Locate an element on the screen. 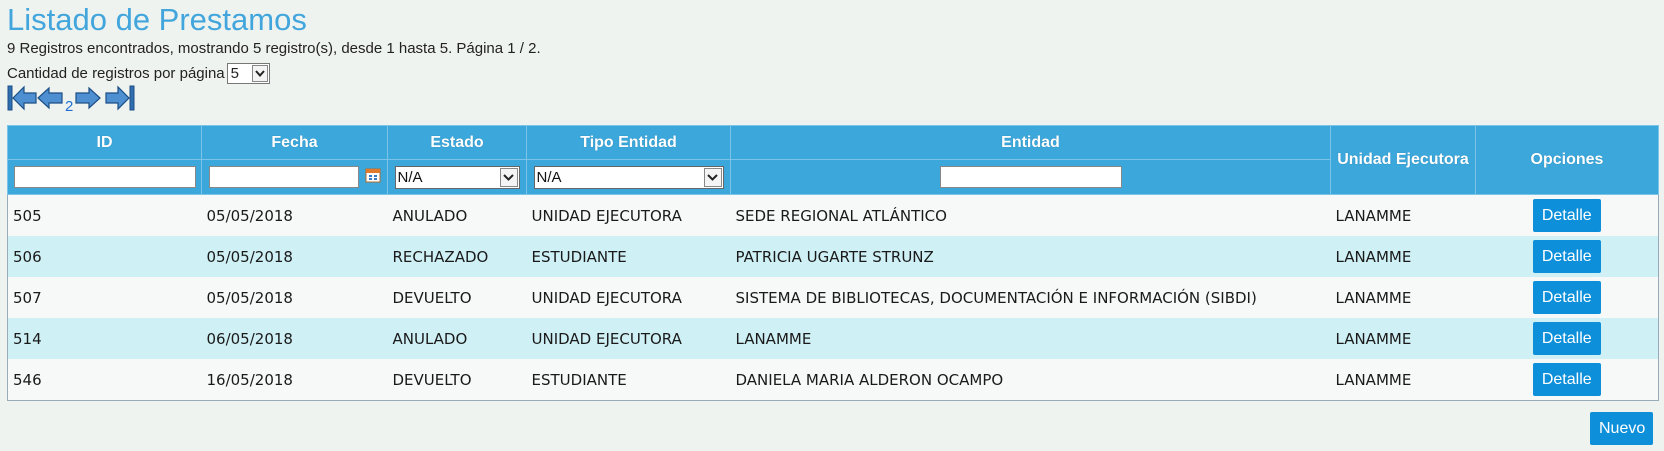 The width and height of the screenshot is (1664, 451). per-page-control: Cantidad de registros por página 5 is located at coordinates (138, 73).